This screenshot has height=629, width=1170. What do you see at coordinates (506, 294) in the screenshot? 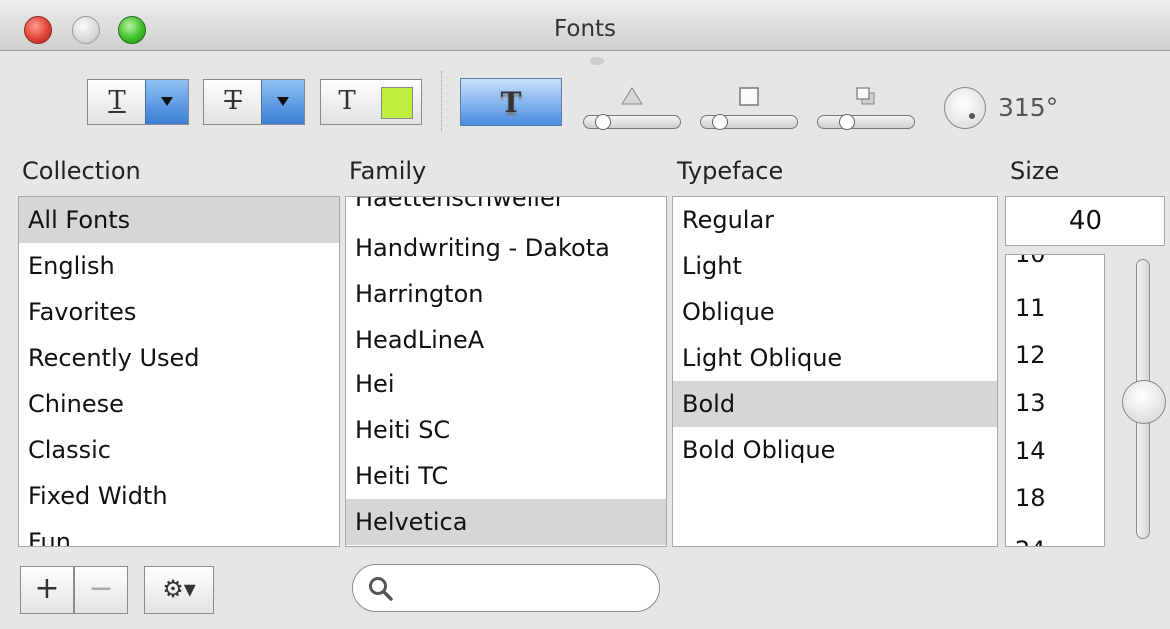
I see `list-item: Harrington` at bounding box center [506, 294].